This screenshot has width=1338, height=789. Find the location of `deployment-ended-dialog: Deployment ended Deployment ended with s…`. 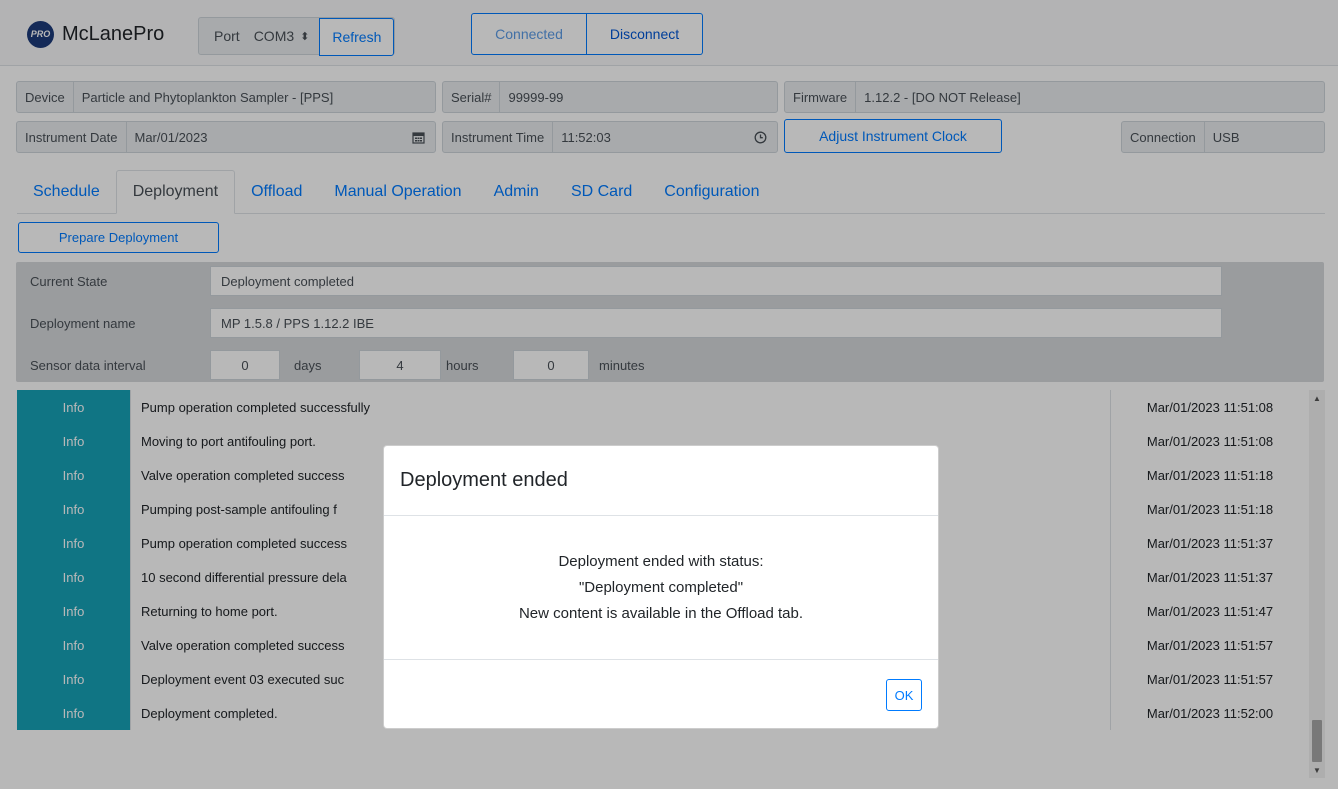

deployment-ended-dialog: Deployment ended Deployment ended with s… is located at coordinates (661, 587).